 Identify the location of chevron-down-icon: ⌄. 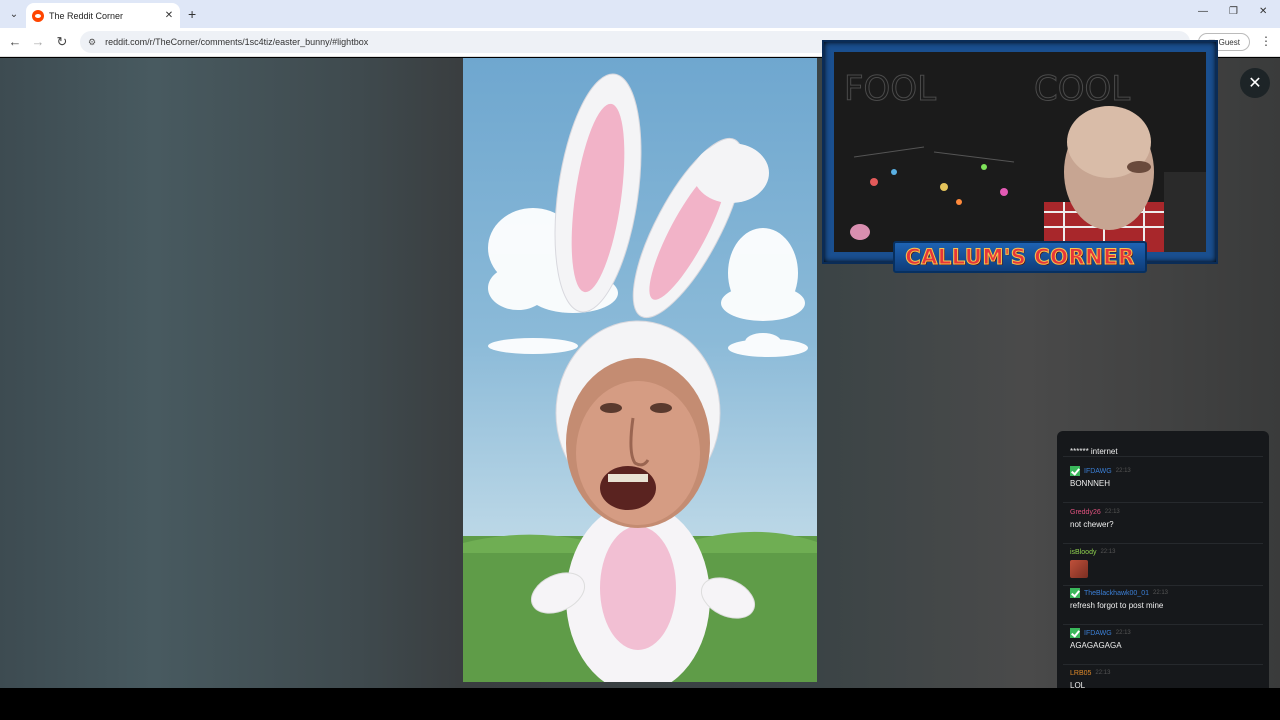
(14, 14).